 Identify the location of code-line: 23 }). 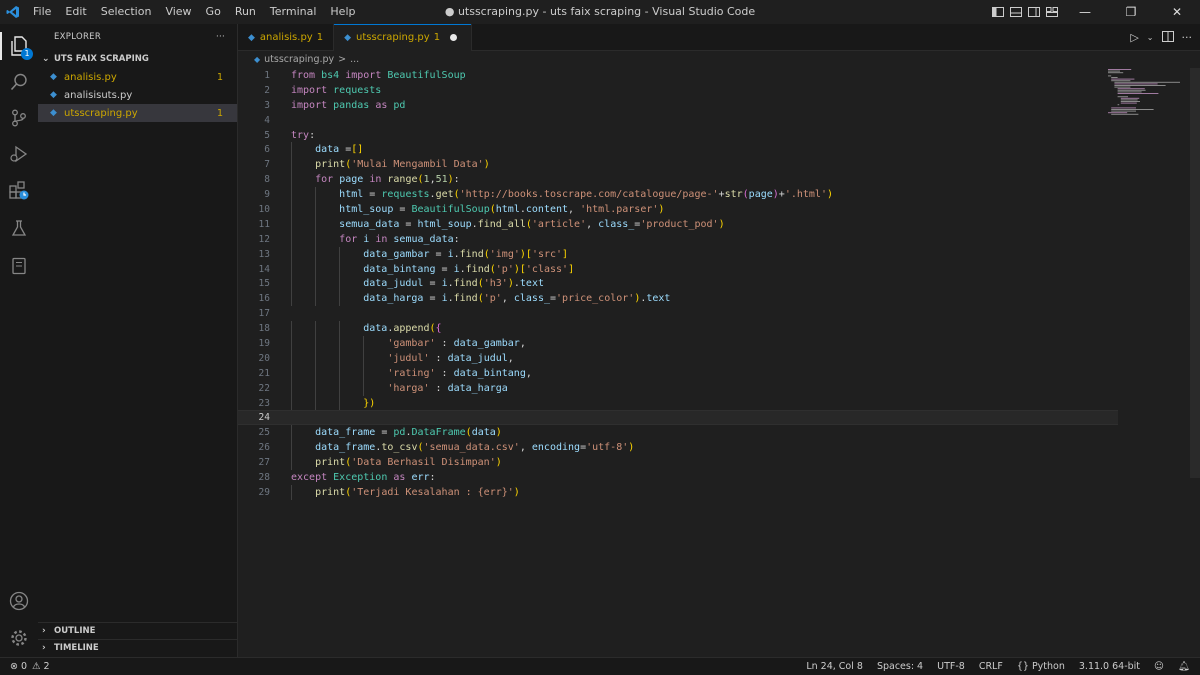
(678, 403).